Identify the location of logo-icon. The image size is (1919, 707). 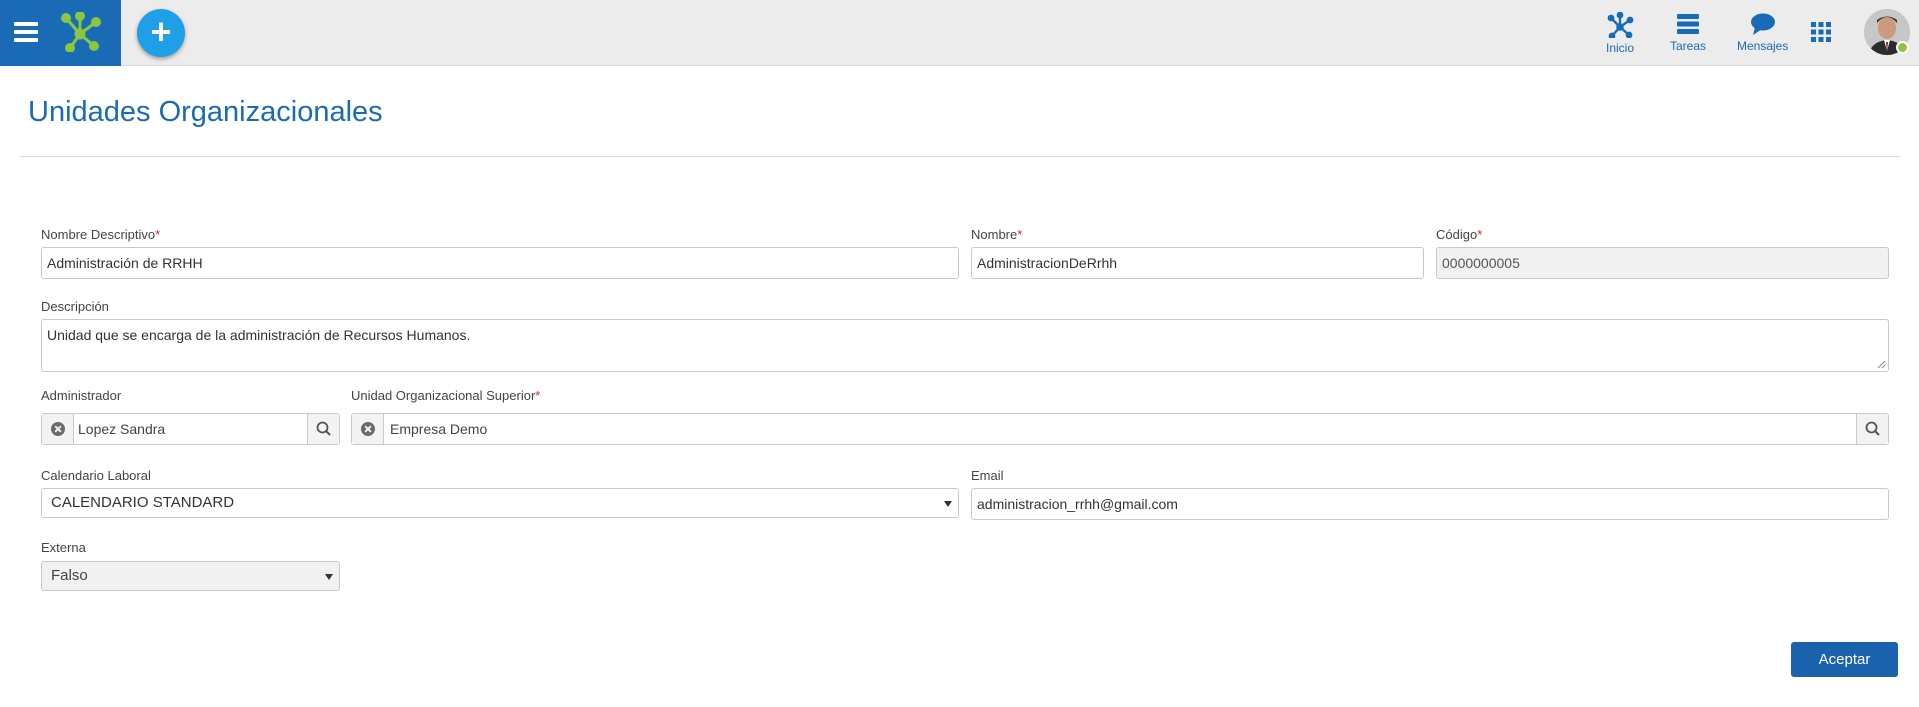
(81, 32).